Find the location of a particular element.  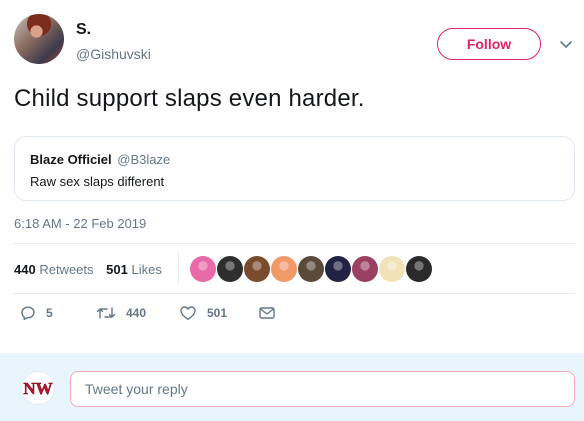

quoted-tweet-name: Blaze Officiel is located at coordinates (71, 159).